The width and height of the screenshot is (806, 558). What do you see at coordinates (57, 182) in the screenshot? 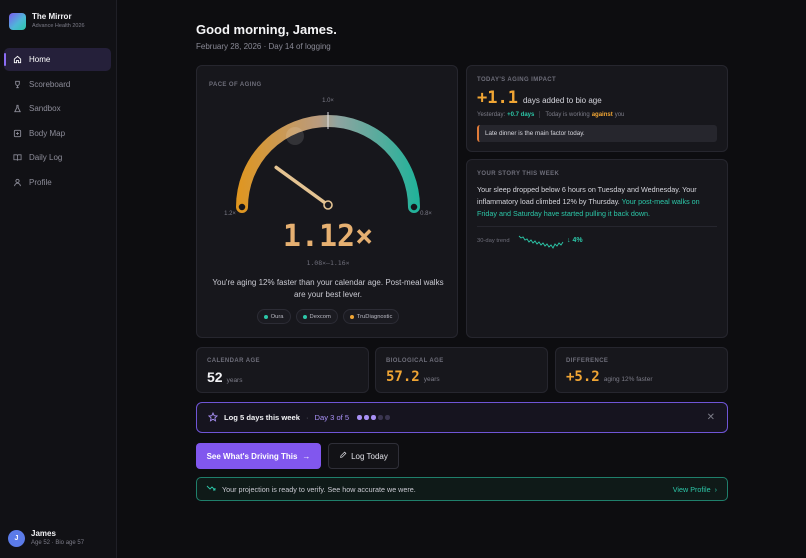
I see `sidebar-item-profile: Profile` at bounding box center [57, 182].